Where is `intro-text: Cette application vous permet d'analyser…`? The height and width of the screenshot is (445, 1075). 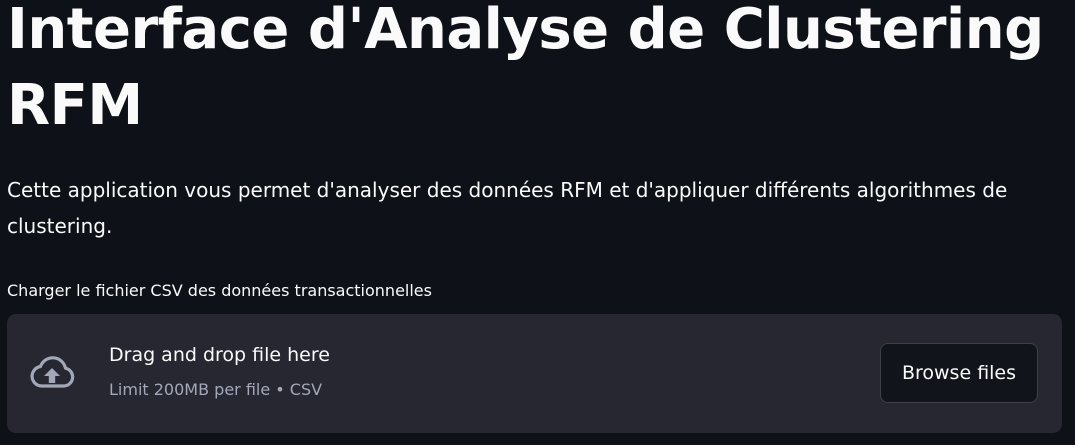 intro-text: Cette application vous permet d'analyser… is located at coordinates (507, 208).